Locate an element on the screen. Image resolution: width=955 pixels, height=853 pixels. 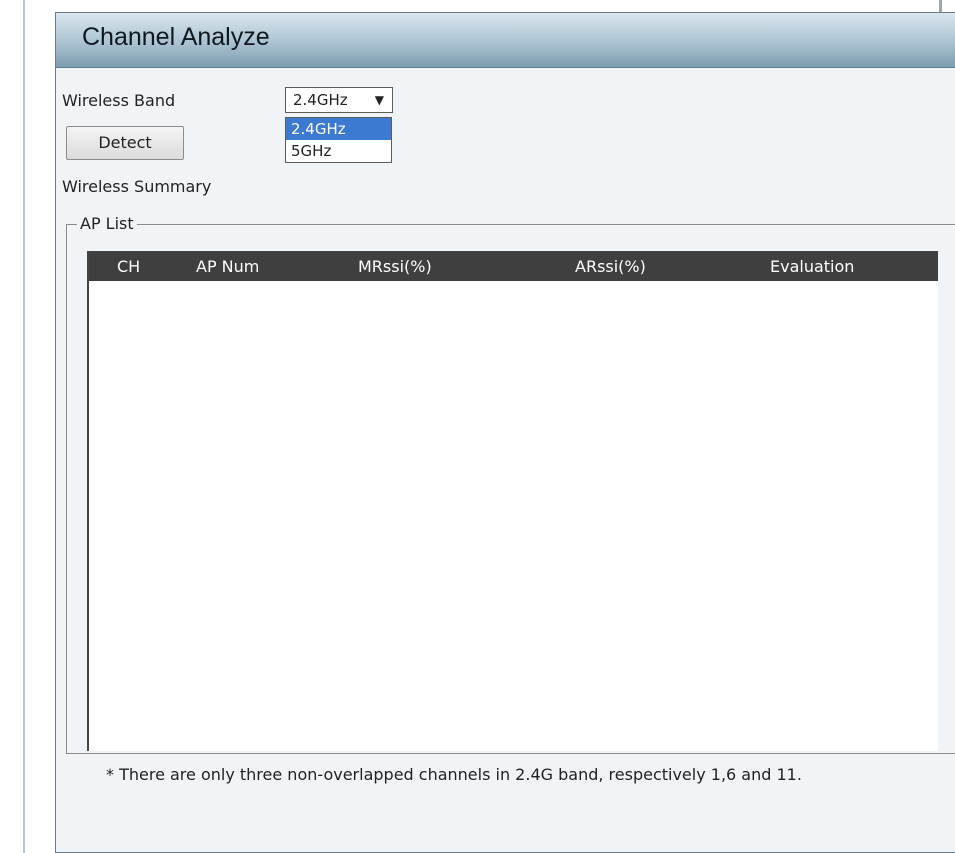
column-header-ch: CH is located at coordinates (129, 266).